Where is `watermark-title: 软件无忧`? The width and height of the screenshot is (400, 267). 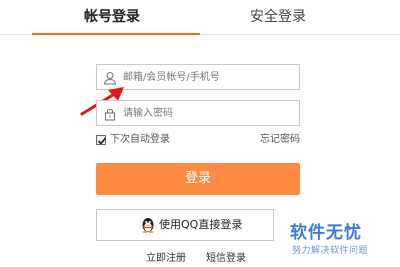 watermark-title: 软件无忧 is located at coordinates (326, 233).